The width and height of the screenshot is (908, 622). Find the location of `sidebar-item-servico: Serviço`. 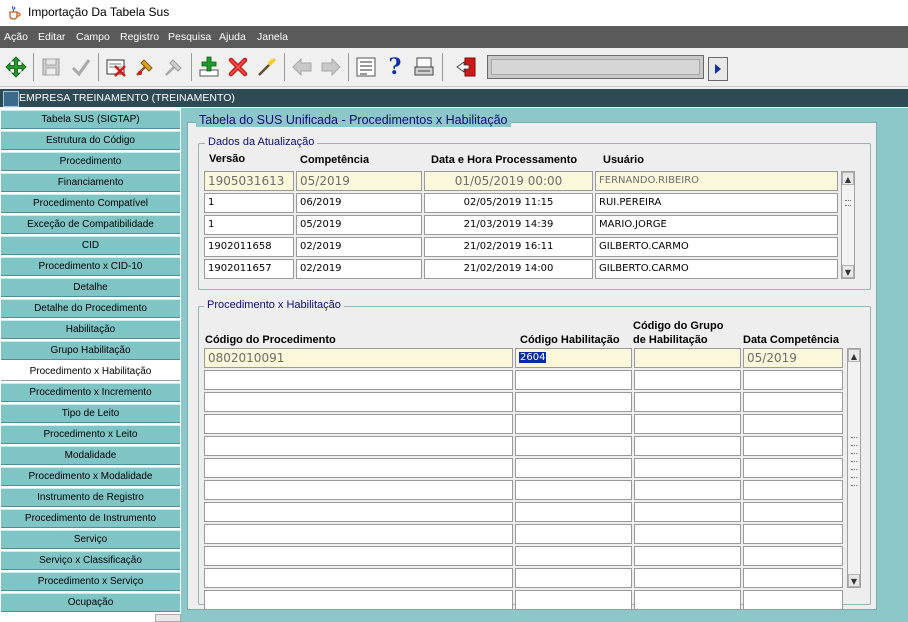

sidebar-item-servico: Serviço is located at coordinates (90, 539).